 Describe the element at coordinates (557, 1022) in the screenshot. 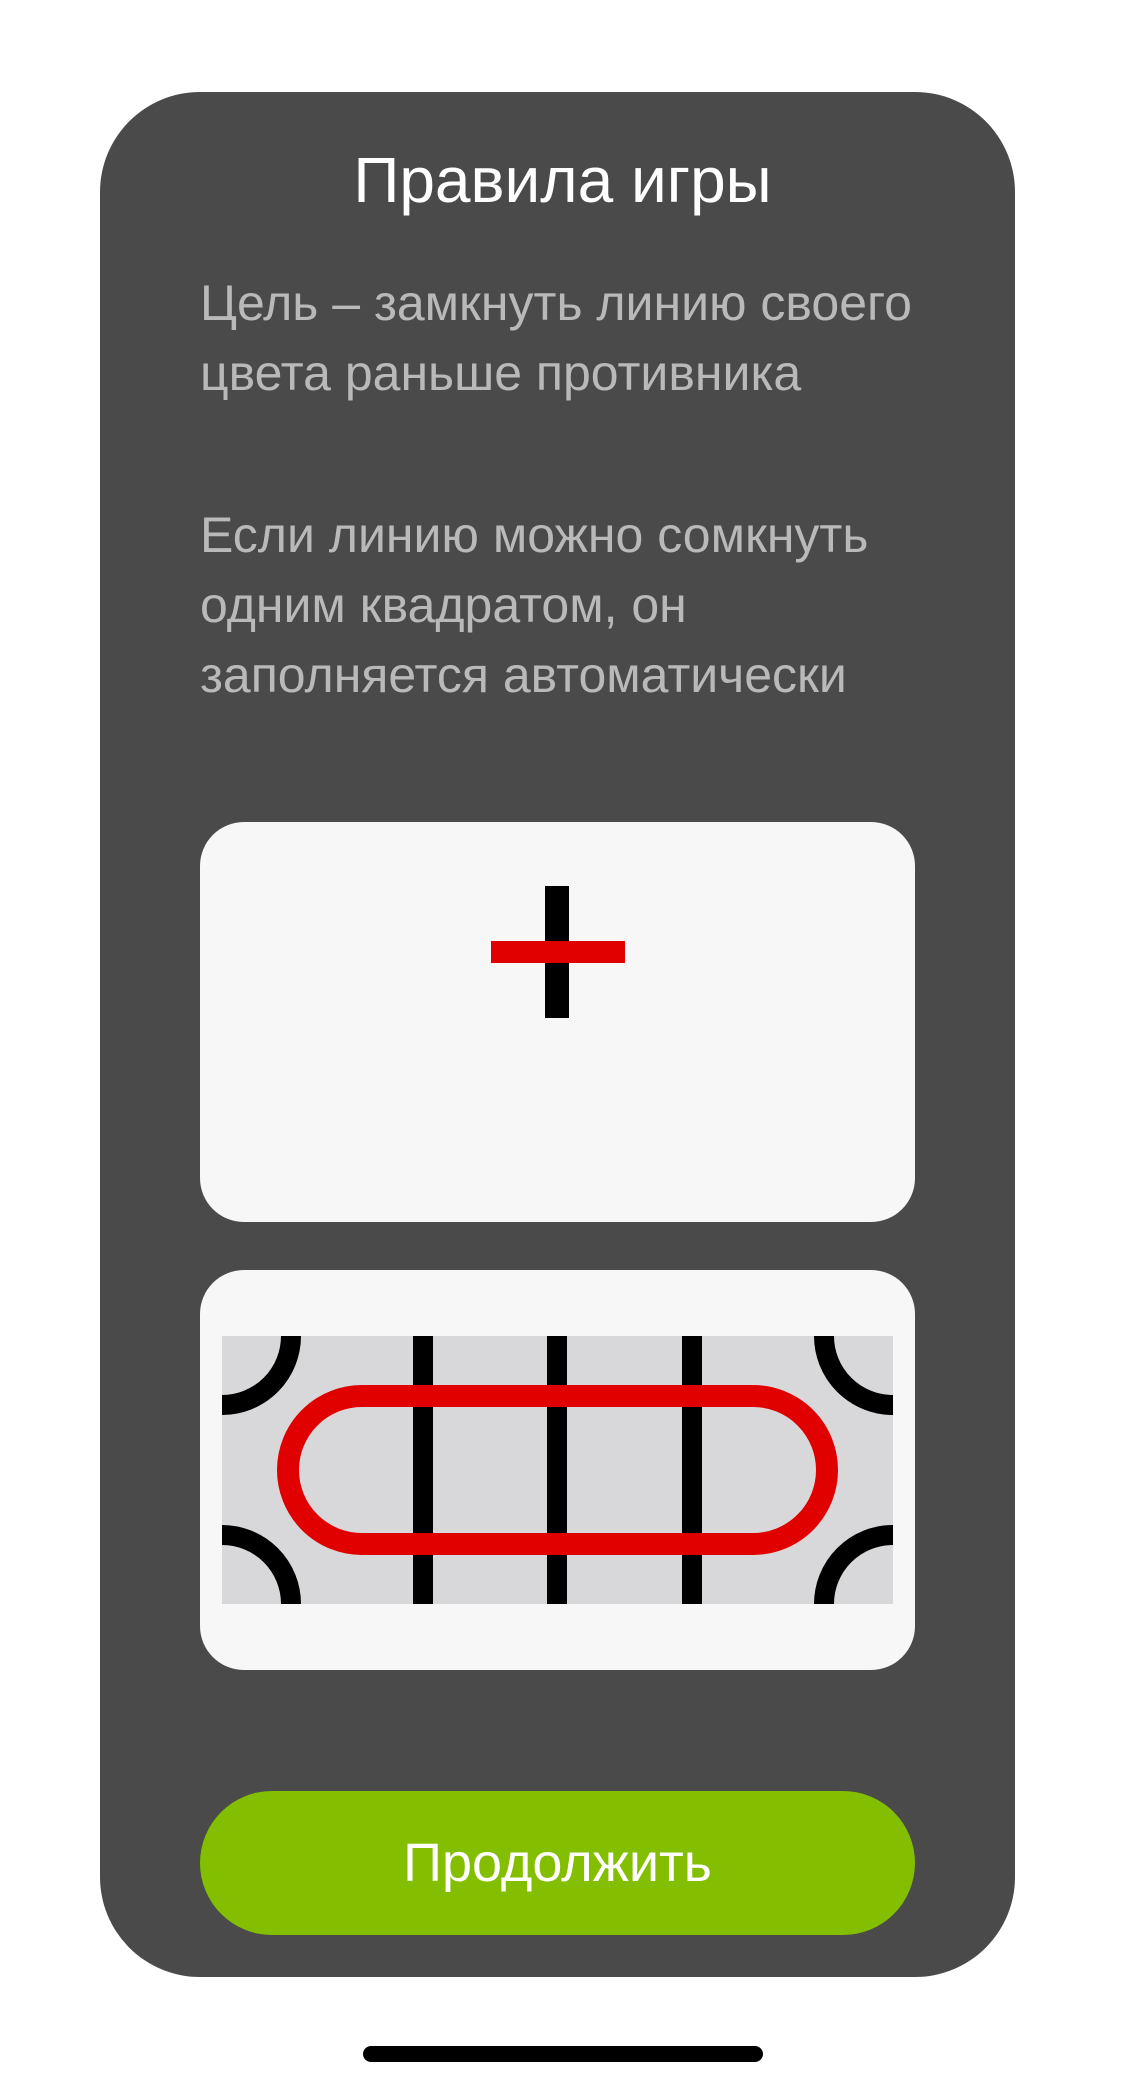

I see `cross-tile-illustration` at that location.